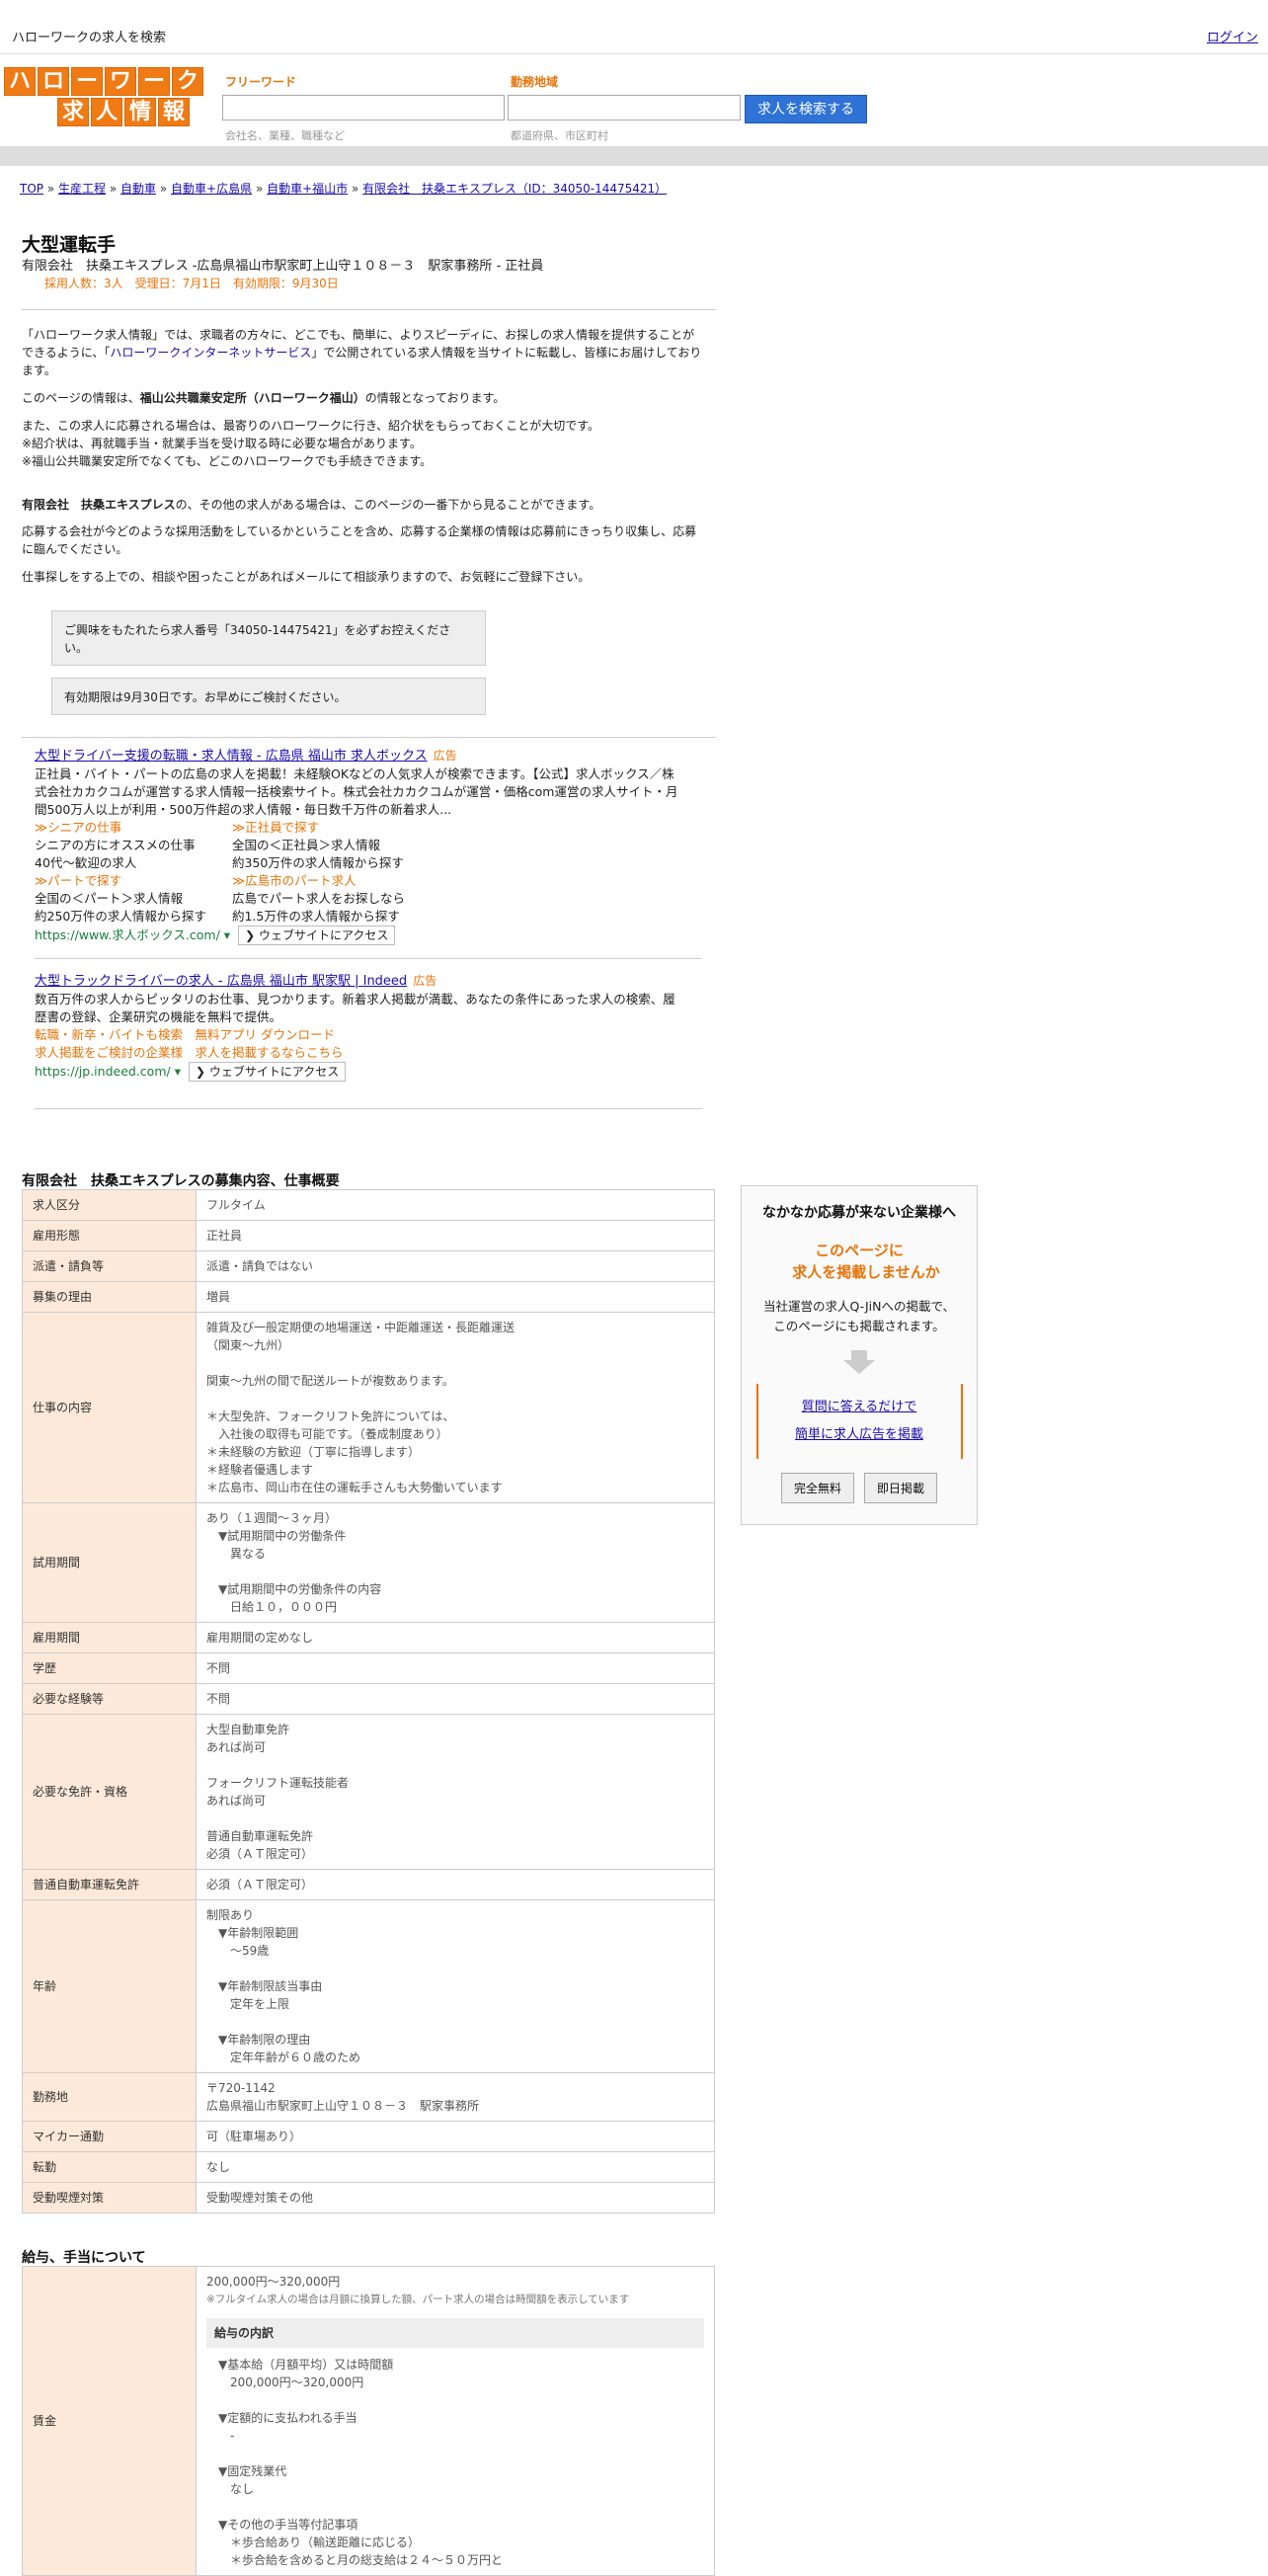  Describe the element at coordinates (455, 1884) in the screenshot. I see `row-value: 必須（ＡＴ限定可）` at that location.